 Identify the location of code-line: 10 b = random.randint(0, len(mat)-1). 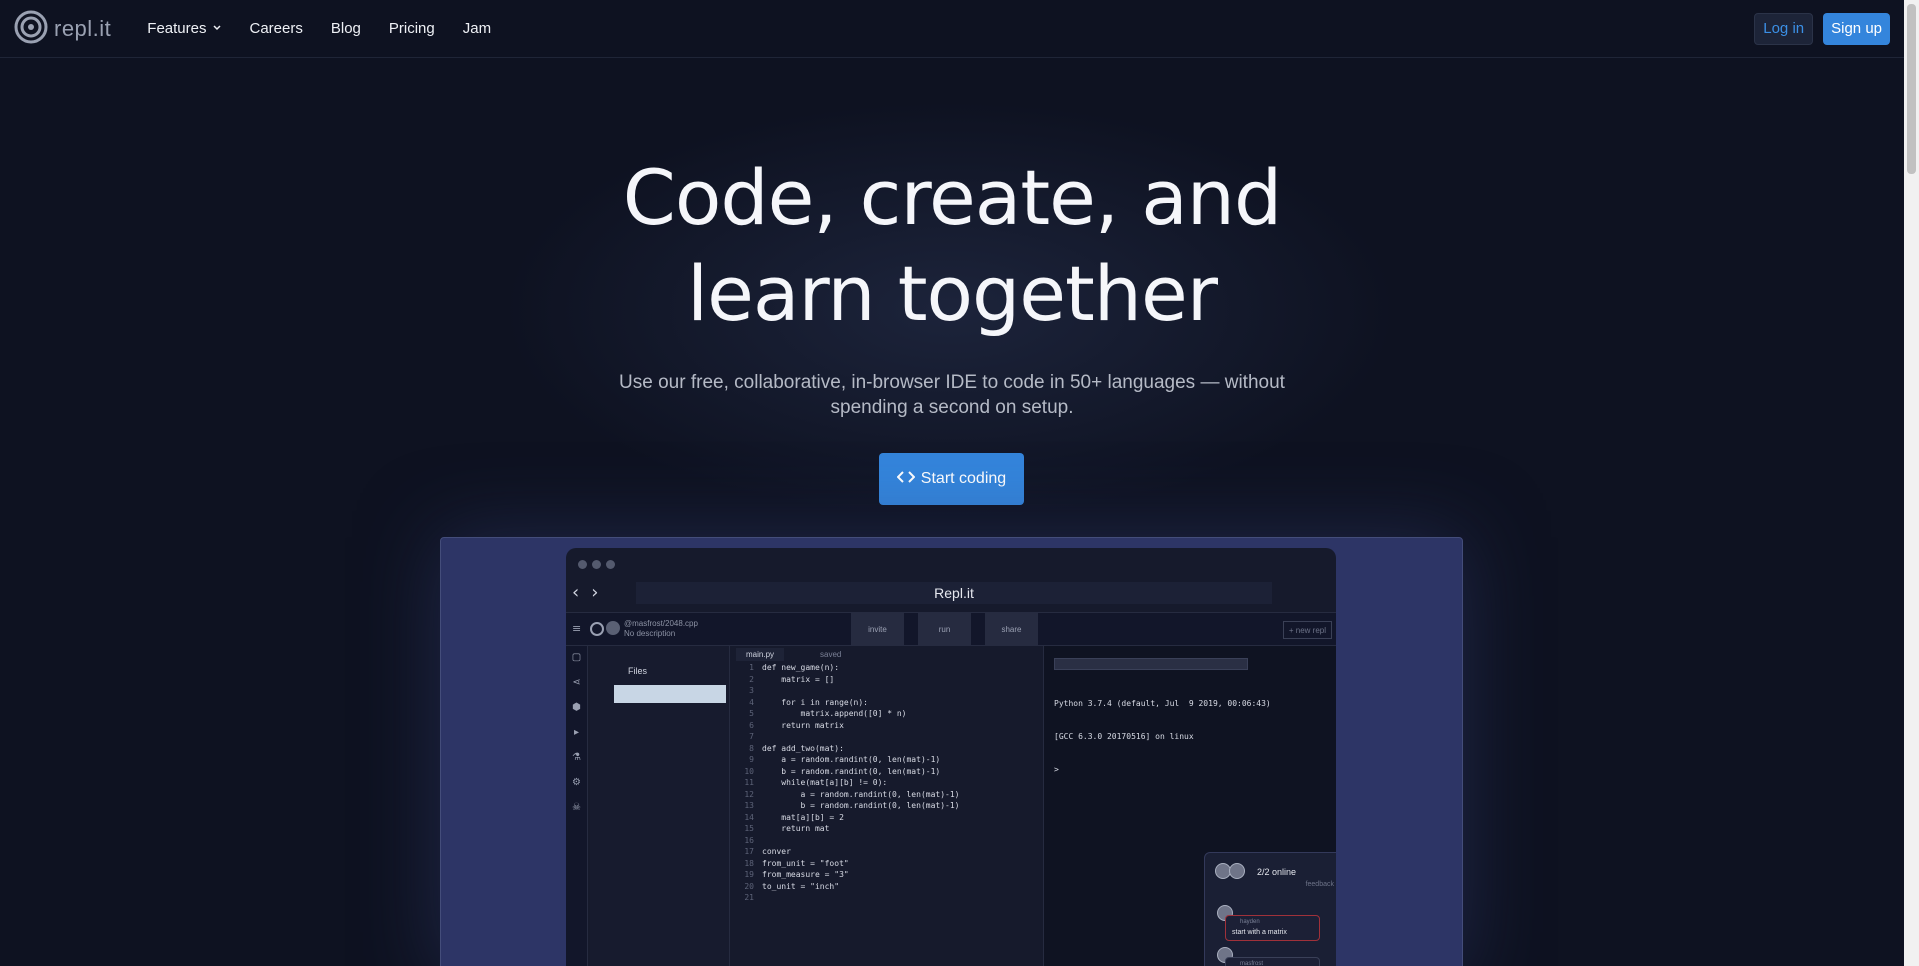
(844, 772).